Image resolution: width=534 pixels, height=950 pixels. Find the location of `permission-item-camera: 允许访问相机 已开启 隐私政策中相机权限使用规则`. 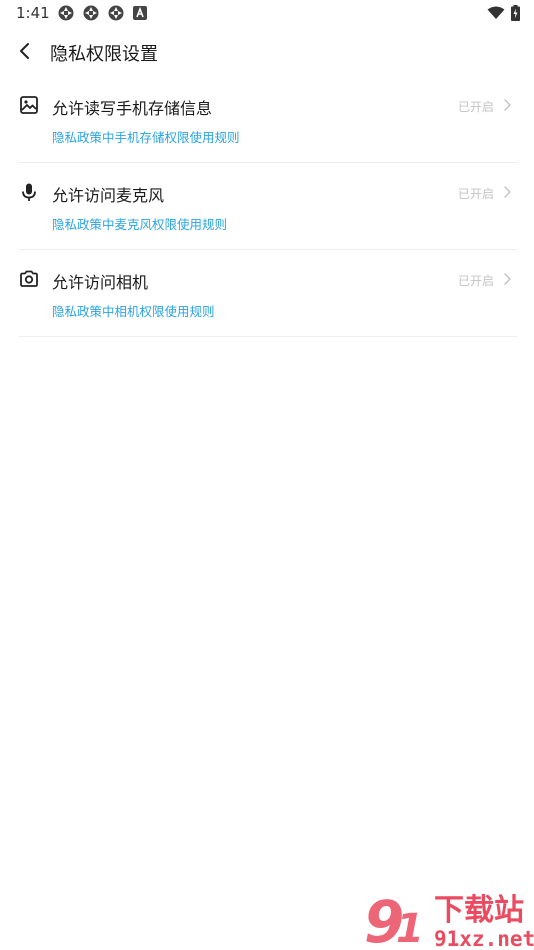

permission-item-camera: 允许访问相机 已开启 隐私政策中相机权限使用规则 is located at coordinates (268, 293).